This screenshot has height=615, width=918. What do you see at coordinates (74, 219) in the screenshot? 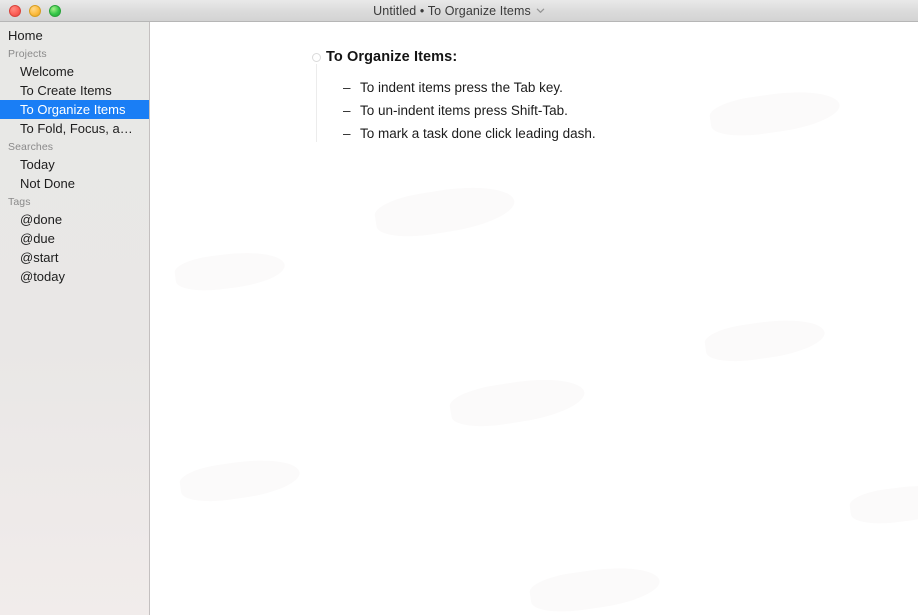
I see `sidebar-item-tag-done: @done` at bounding box center [74, 219].